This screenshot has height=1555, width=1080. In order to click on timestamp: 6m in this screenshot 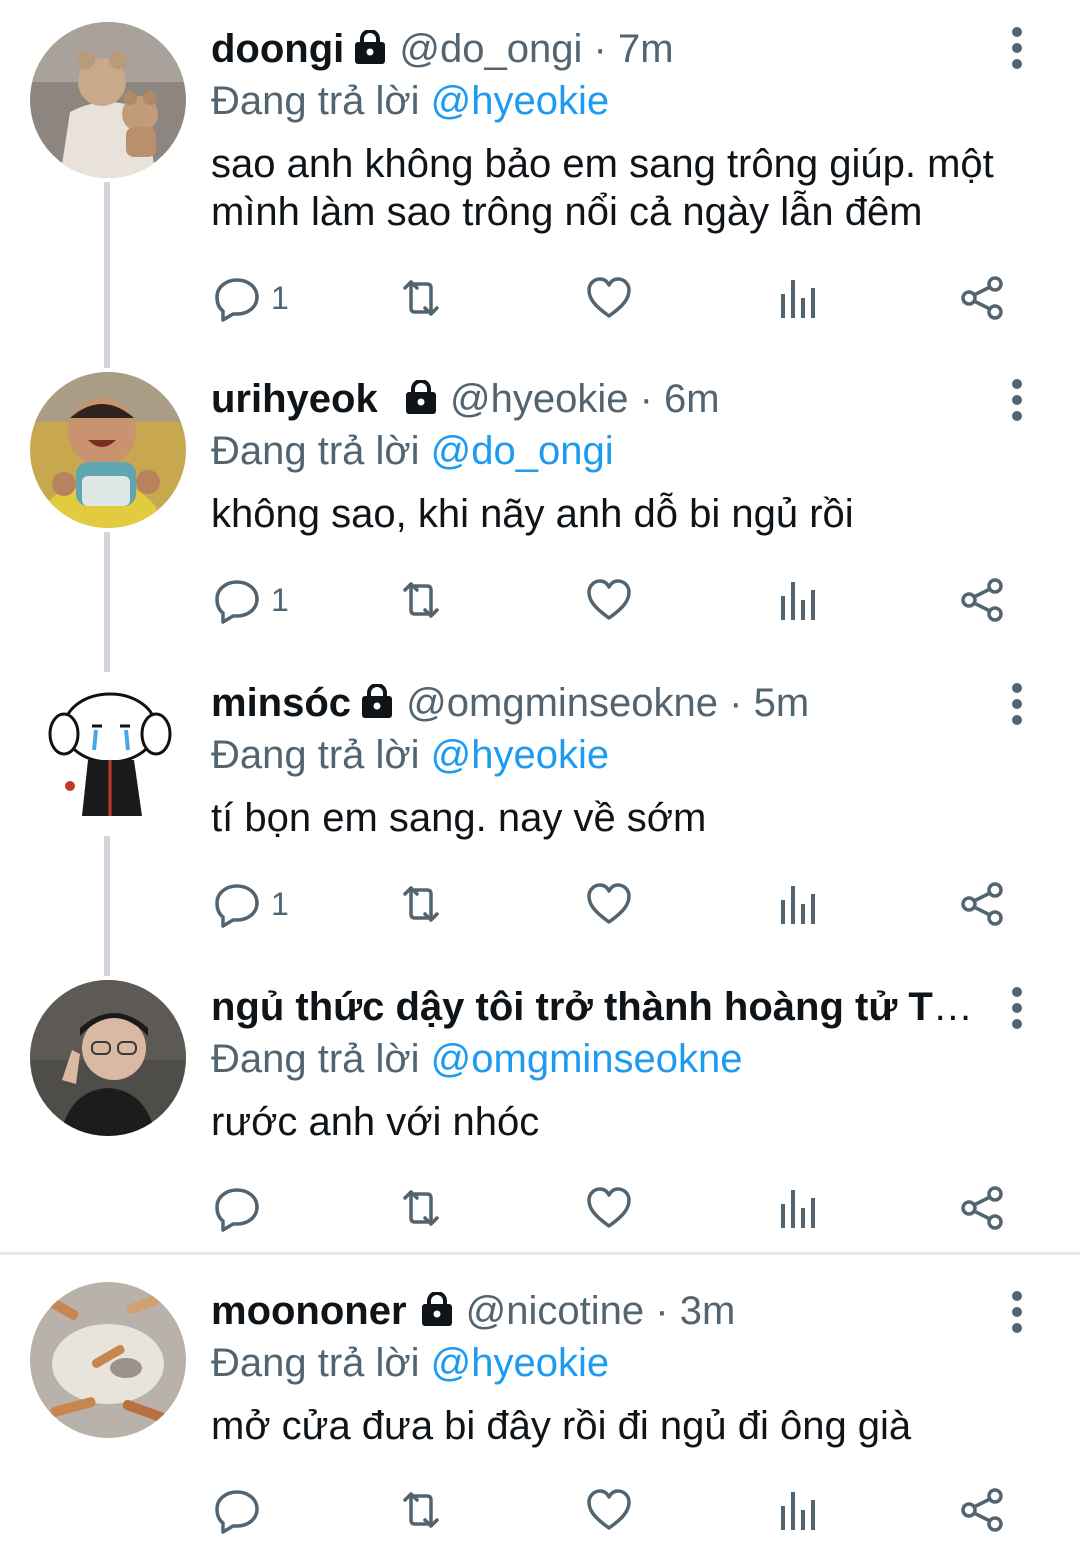, I will do `click(692, 399)`.